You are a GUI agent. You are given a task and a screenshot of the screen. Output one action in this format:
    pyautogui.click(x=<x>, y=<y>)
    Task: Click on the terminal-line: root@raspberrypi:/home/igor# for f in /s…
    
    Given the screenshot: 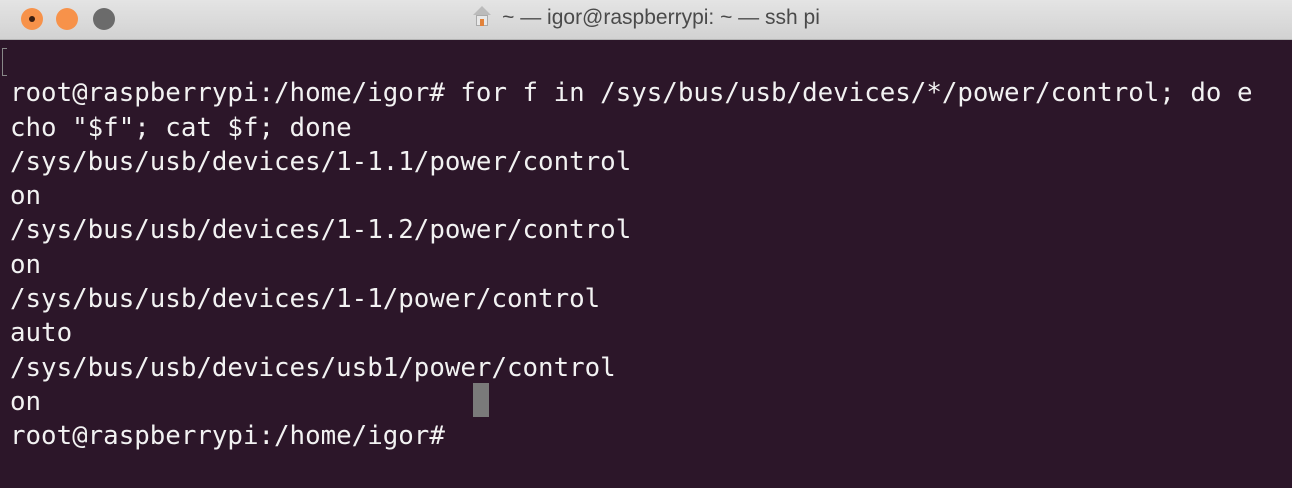 What is the action you would take?
    pyautogui.click(x=631, y=93)
    